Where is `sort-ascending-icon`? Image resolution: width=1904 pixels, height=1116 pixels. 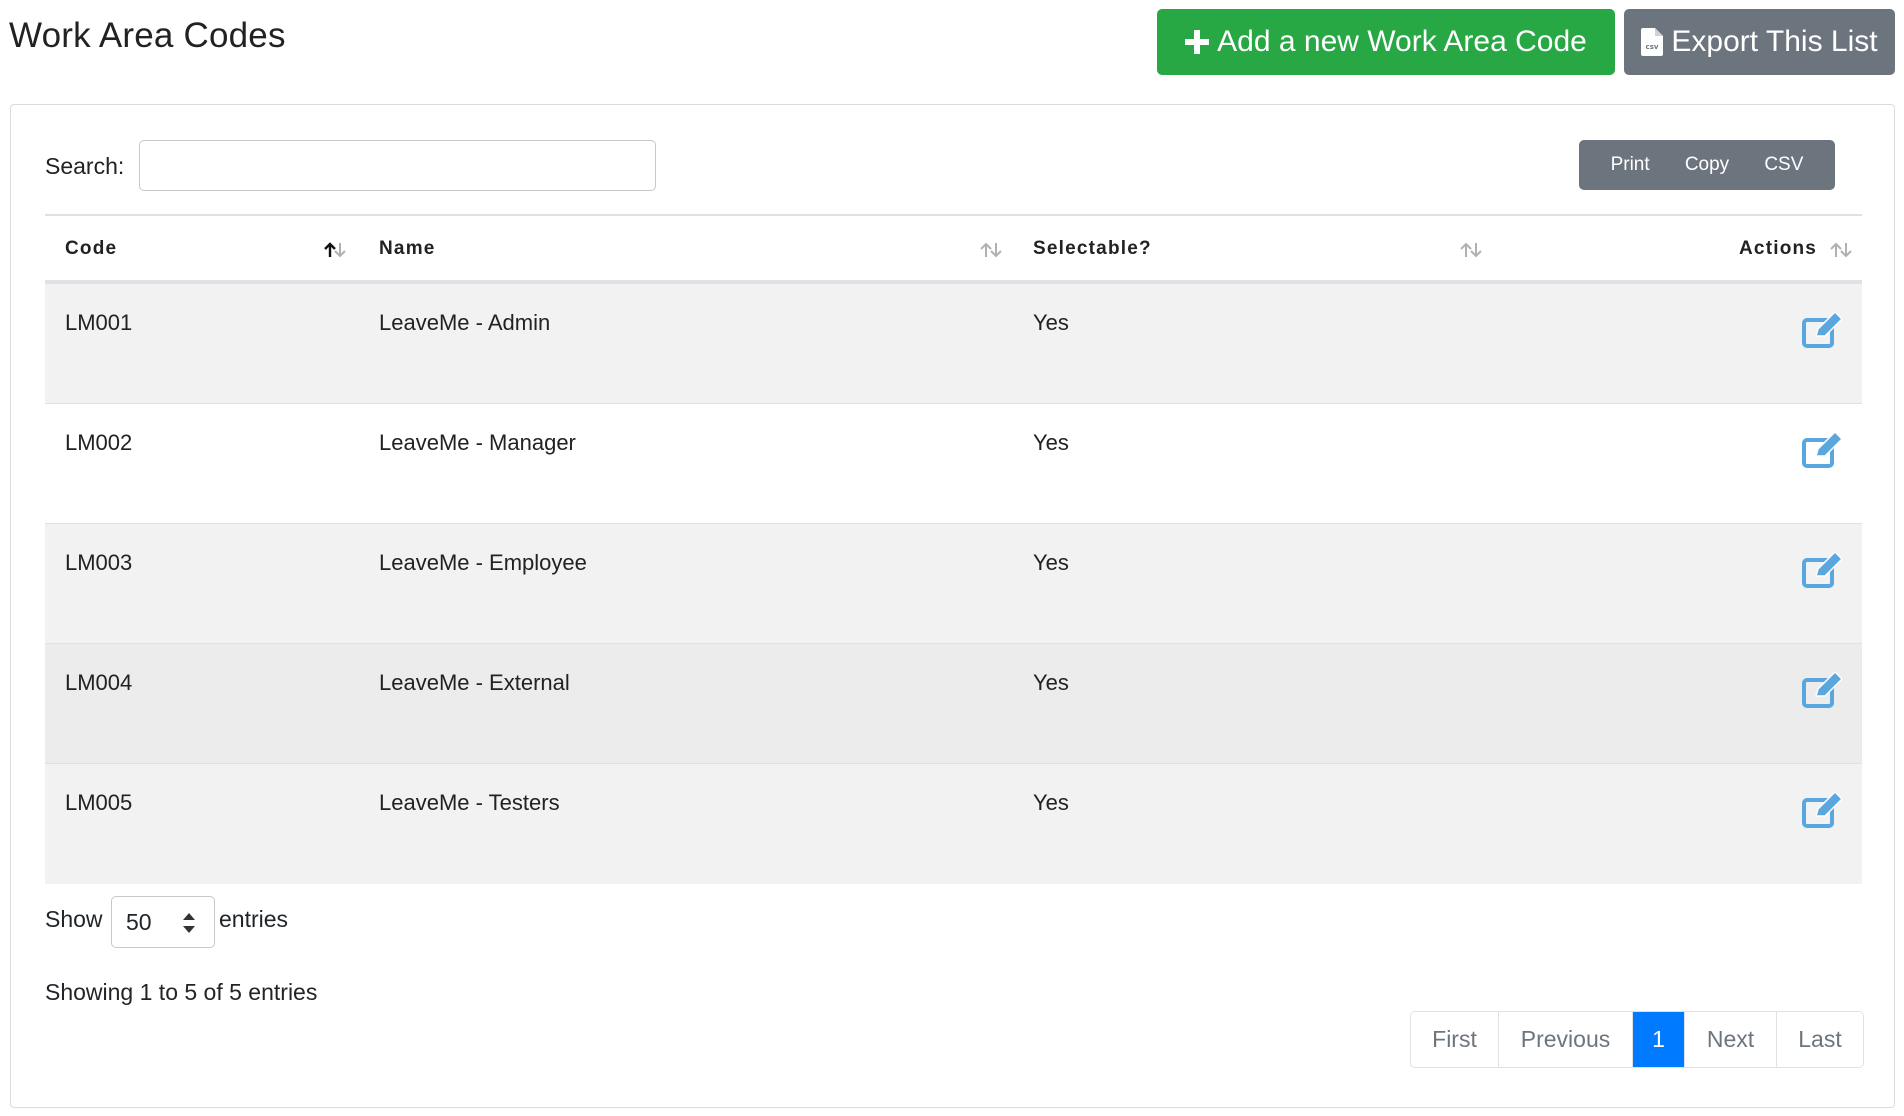
sort-ascending-icon is located at coordinates (335, 250).